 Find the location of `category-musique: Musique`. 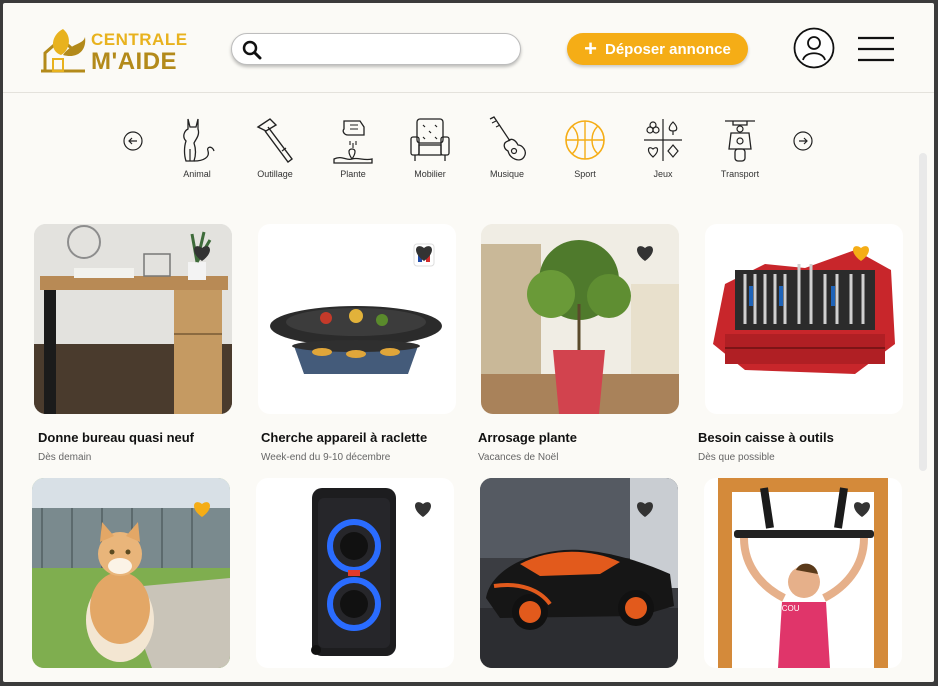

category-musique: Musique is located at coordinates (507, 147).